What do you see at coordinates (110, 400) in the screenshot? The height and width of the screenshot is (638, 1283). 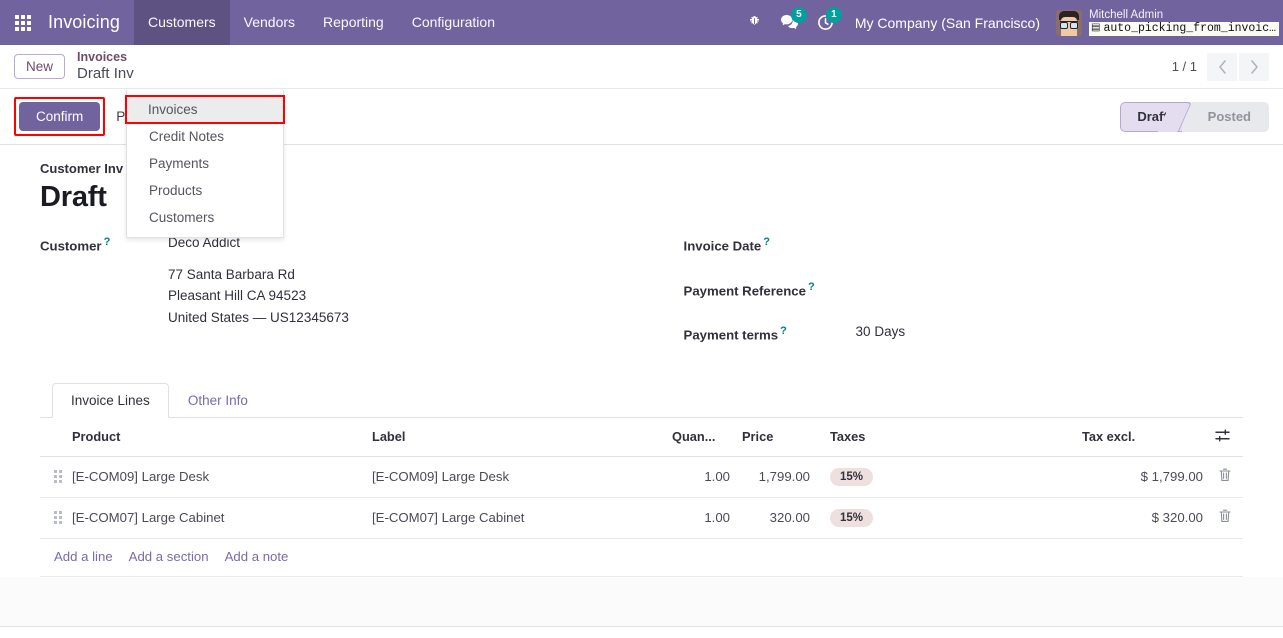 I see `tab-invoice-lines: Invoice Lines` at bounding box center [110, 400].